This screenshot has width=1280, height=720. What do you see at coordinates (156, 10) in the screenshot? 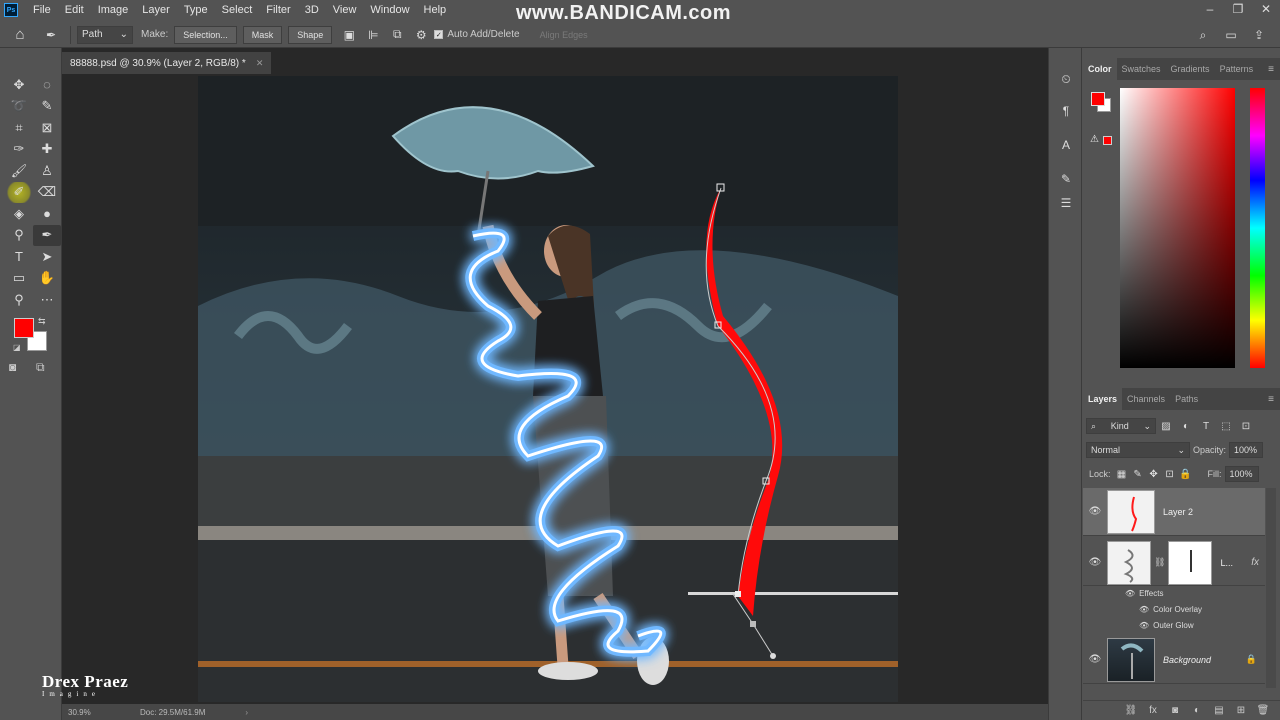
I see `menu-layer: Layer` at bounding box center [156, 10].